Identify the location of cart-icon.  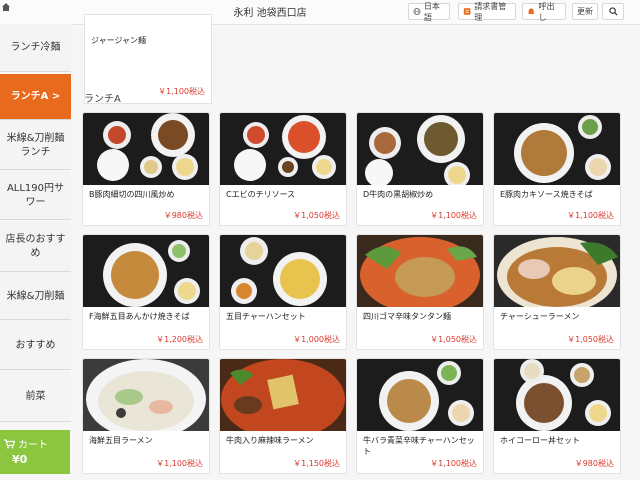
(9, 443).